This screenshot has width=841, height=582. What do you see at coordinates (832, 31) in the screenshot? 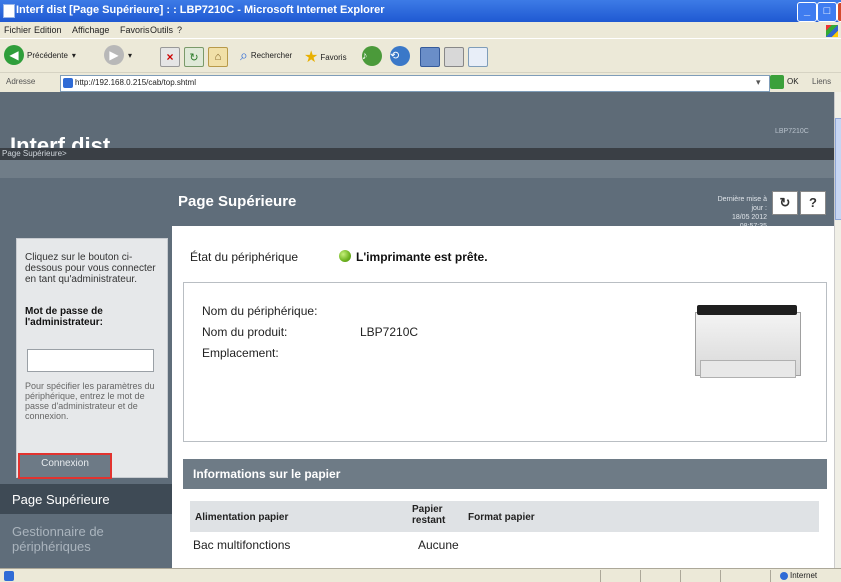
I see `windows-logo-icon` at bounding box center [832, 31].